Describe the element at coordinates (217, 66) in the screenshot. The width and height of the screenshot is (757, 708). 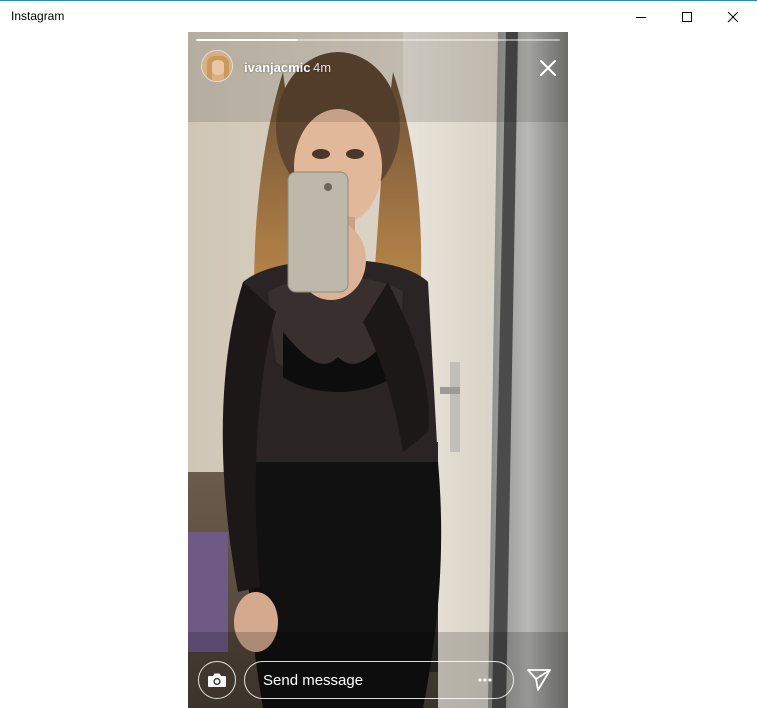
I see `avatar` at that location.